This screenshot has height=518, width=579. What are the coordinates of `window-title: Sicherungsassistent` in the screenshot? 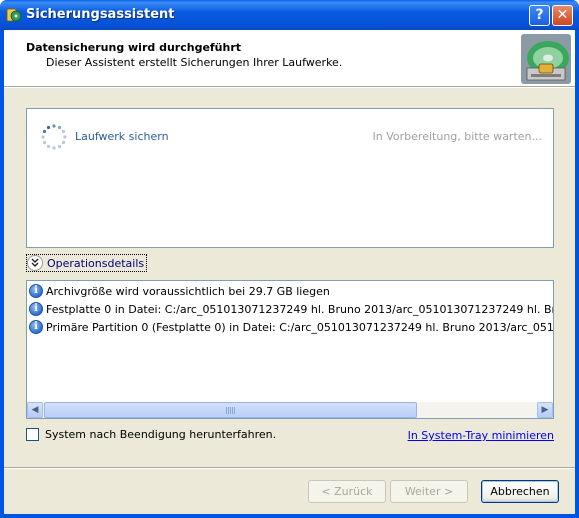 It's located at (100, 14).